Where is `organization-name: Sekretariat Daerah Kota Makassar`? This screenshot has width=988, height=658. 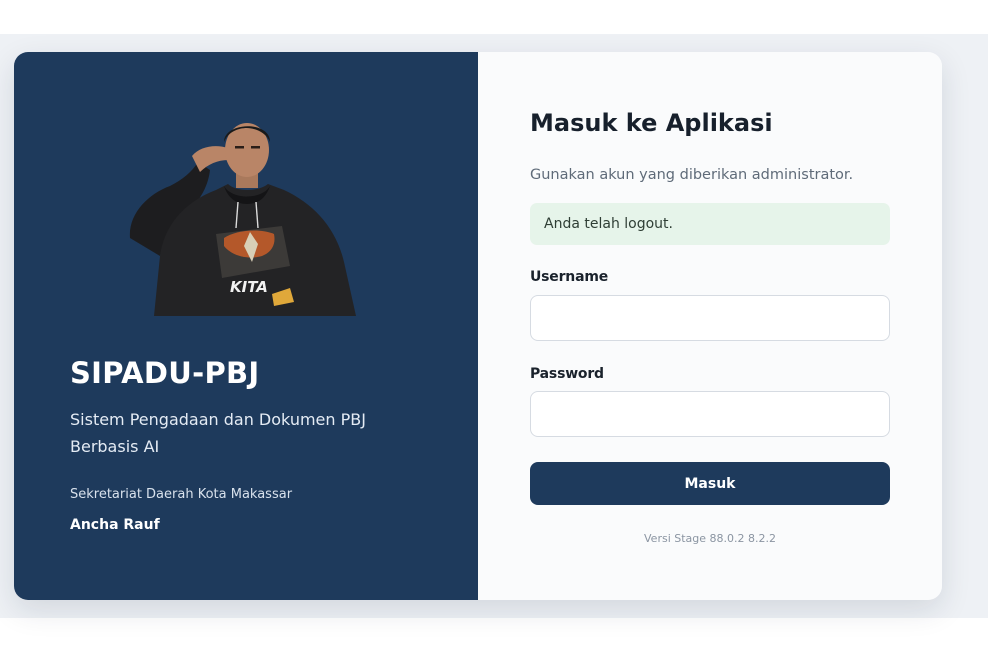
organization-name: Sekretariat Daerah Kota Makassar is located at coordinates (181, 494).